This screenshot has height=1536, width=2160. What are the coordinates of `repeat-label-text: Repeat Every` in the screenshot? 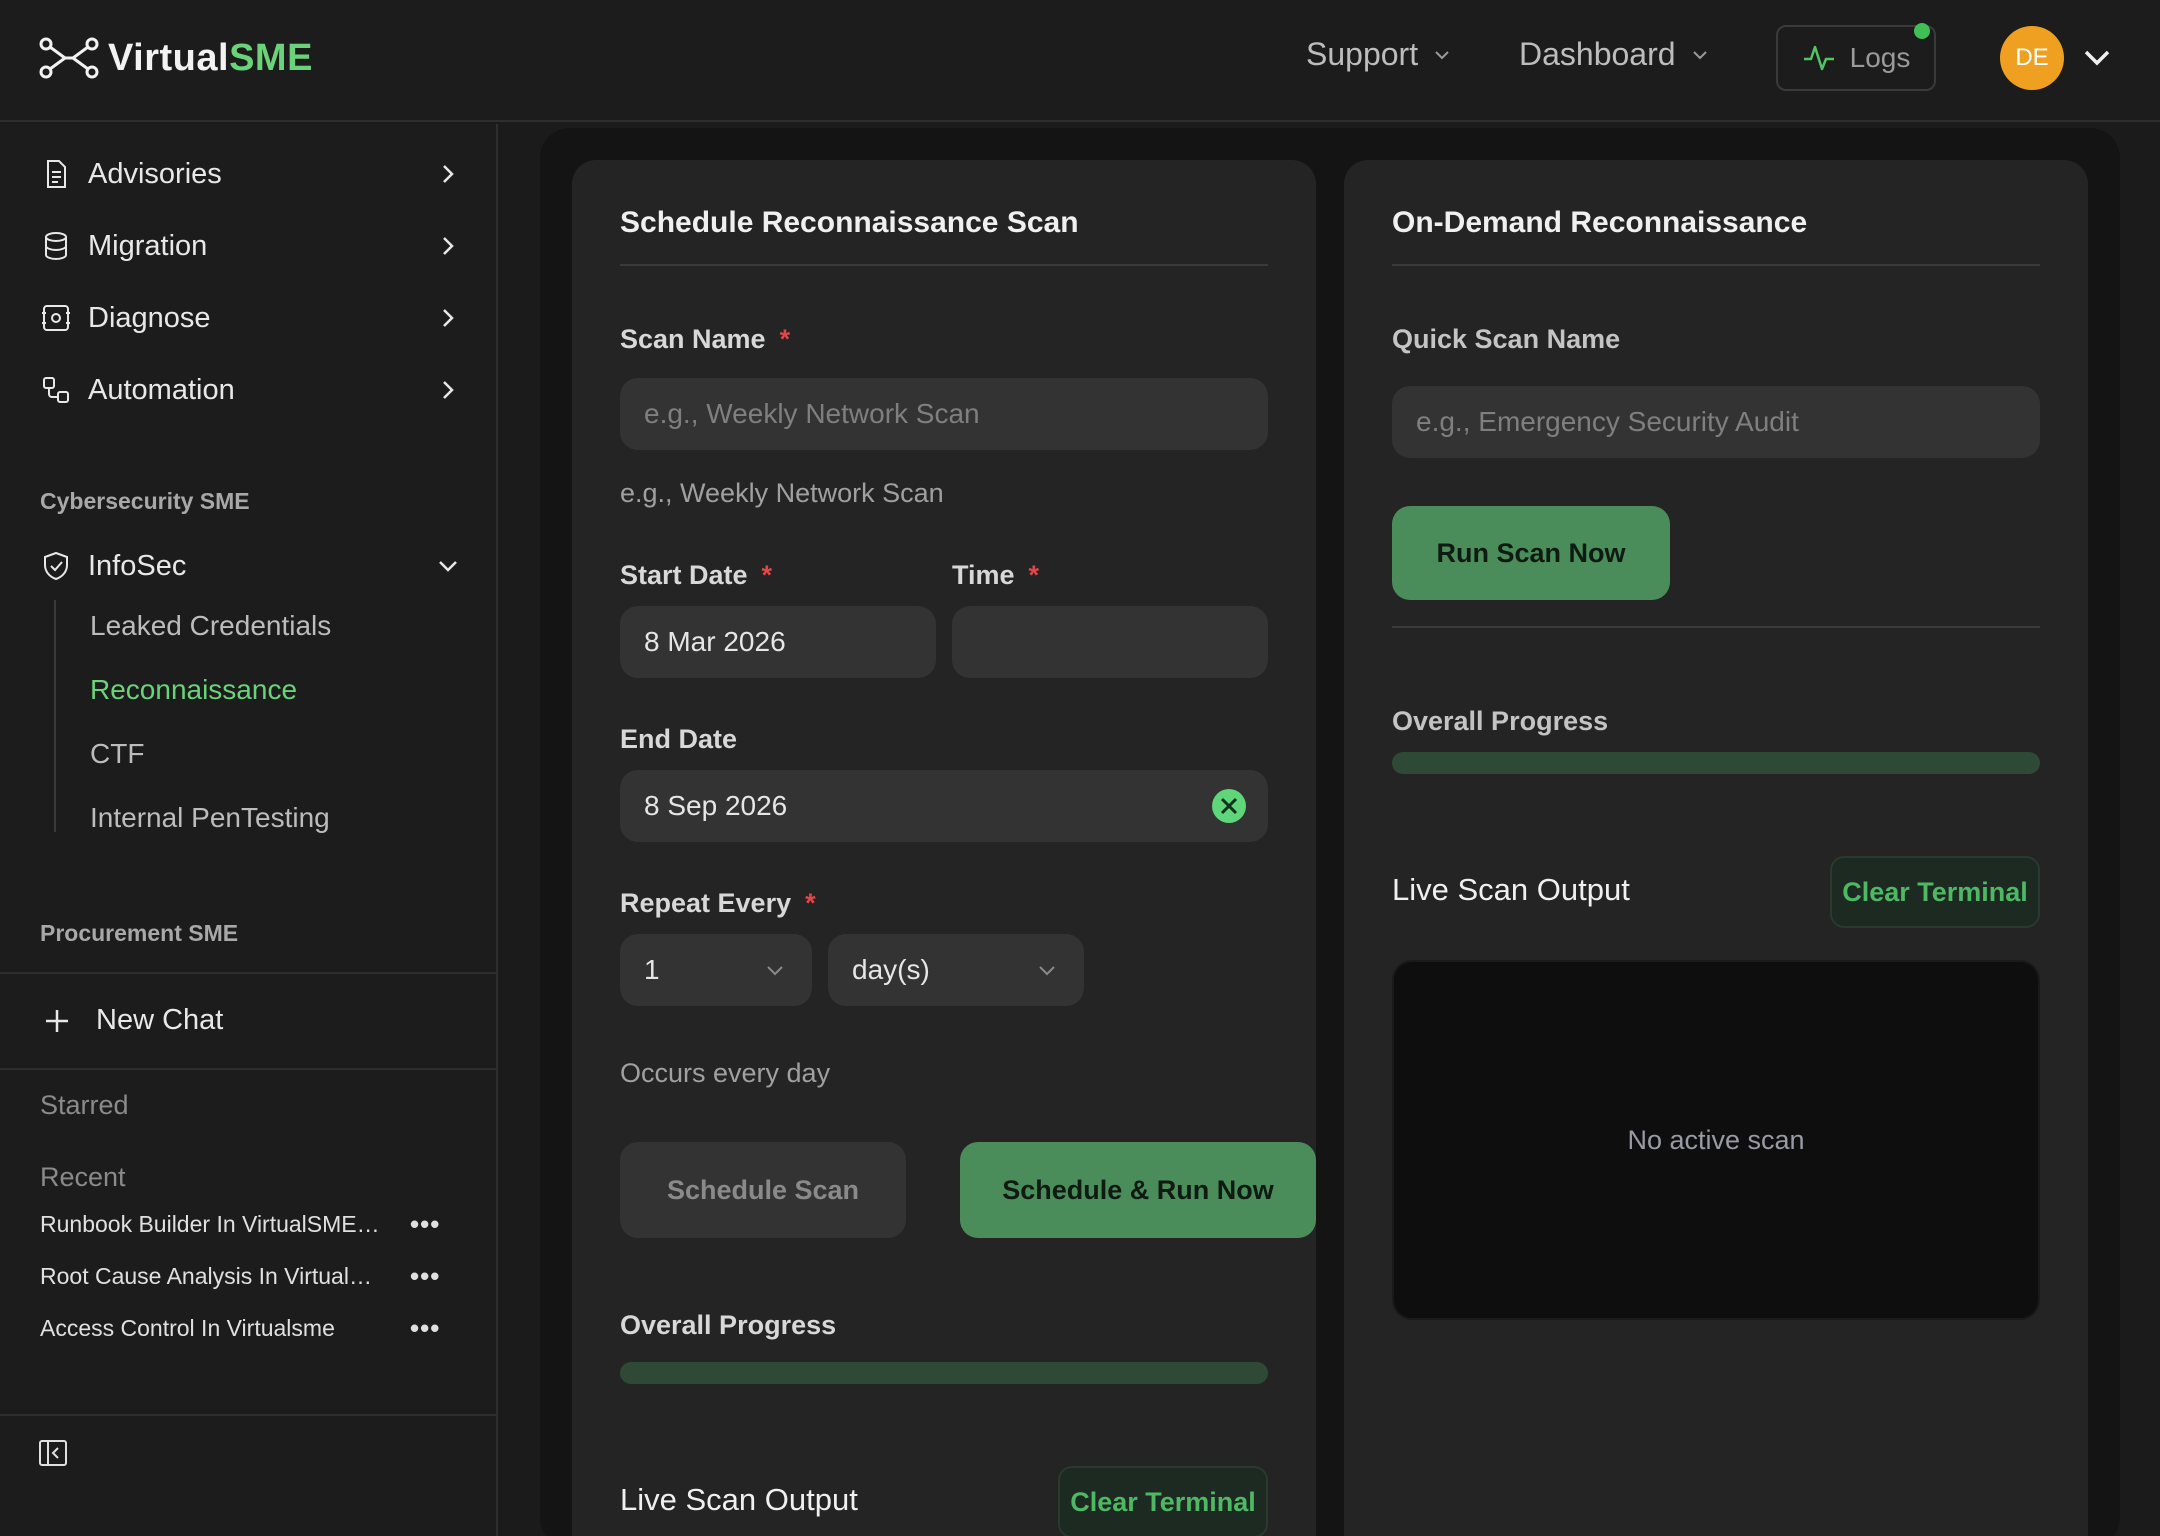 It's located at (706, 903).